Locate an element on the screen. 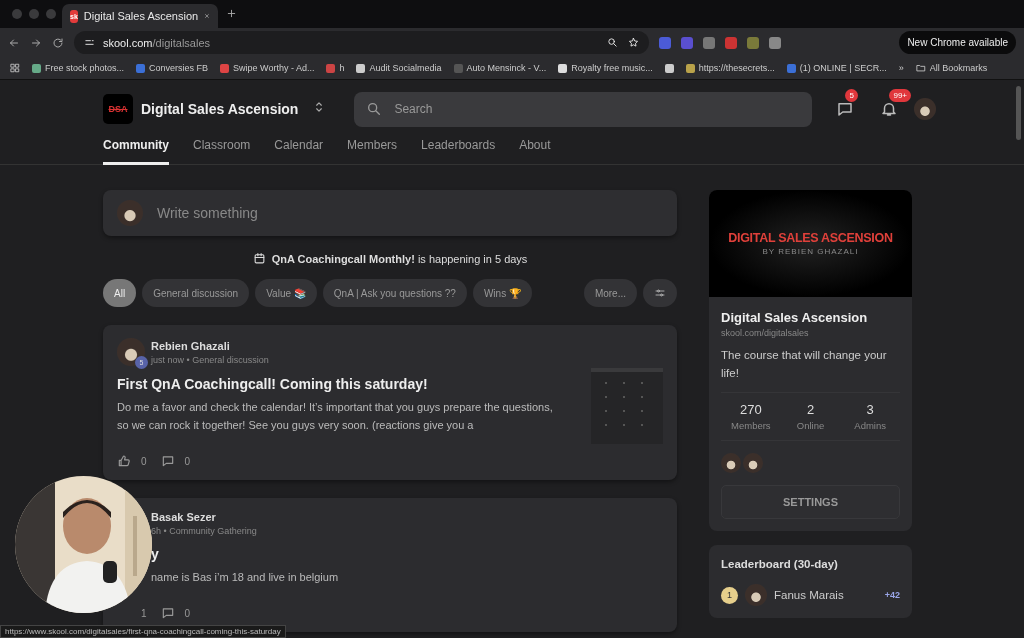 The image size is (1024, 638). group-url: skool.com/digitalsales is located at coordinates (810, 333).